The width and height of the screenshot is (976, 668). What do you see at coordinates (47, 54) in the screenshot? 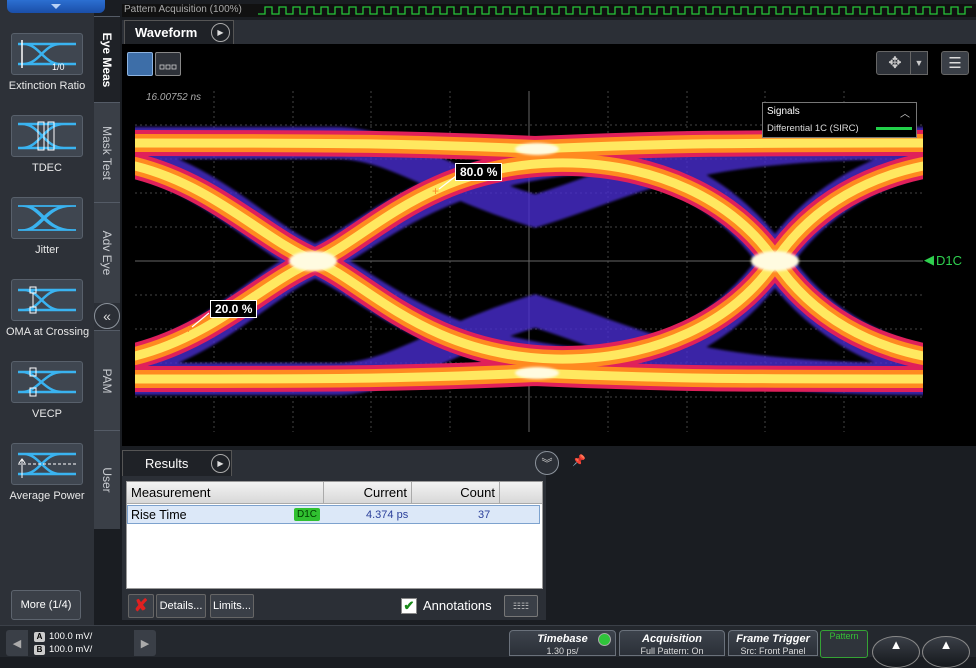
I see `extinction-ratio-icon: 1/0` at bounding box center [47, 54].